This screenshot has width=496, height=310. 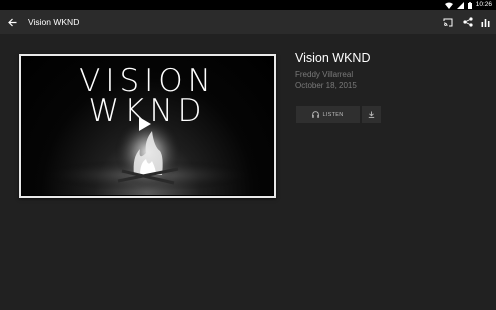 I want to click on listen-label: LISTEN, so click(x=333, y=114).